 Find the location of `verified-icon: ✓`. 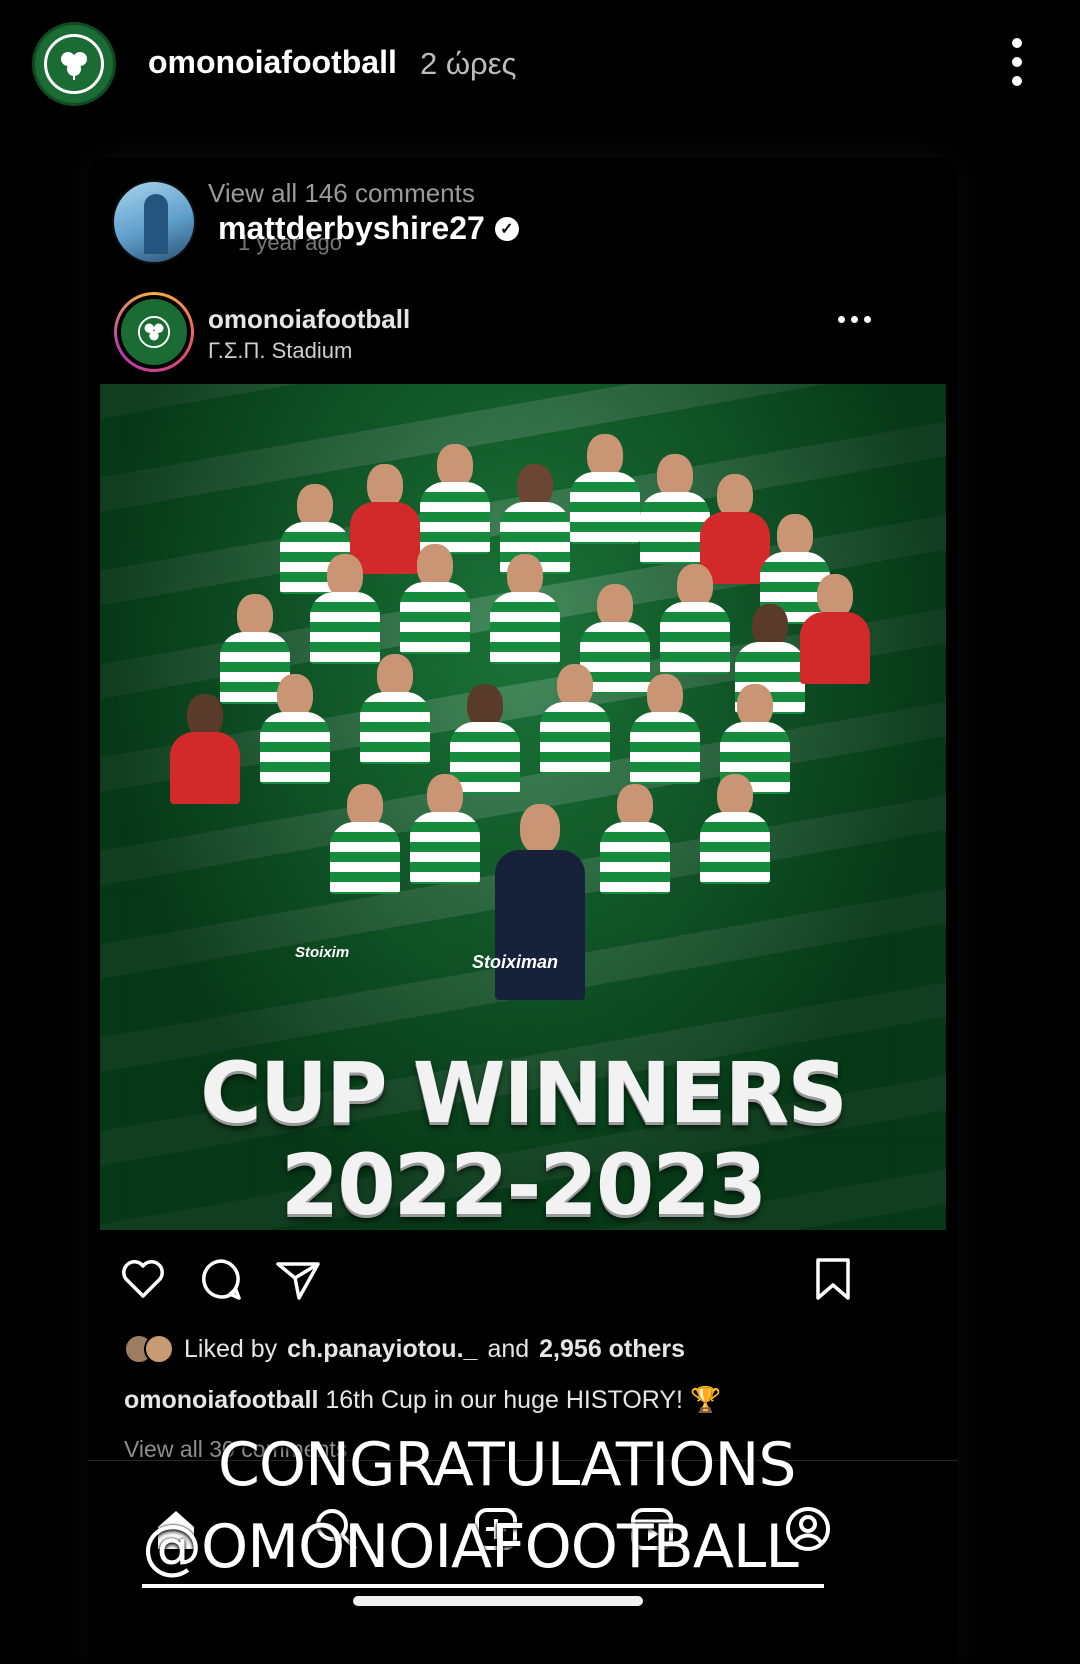

verified-icon: ✓ is located at coordinates (506, 228).